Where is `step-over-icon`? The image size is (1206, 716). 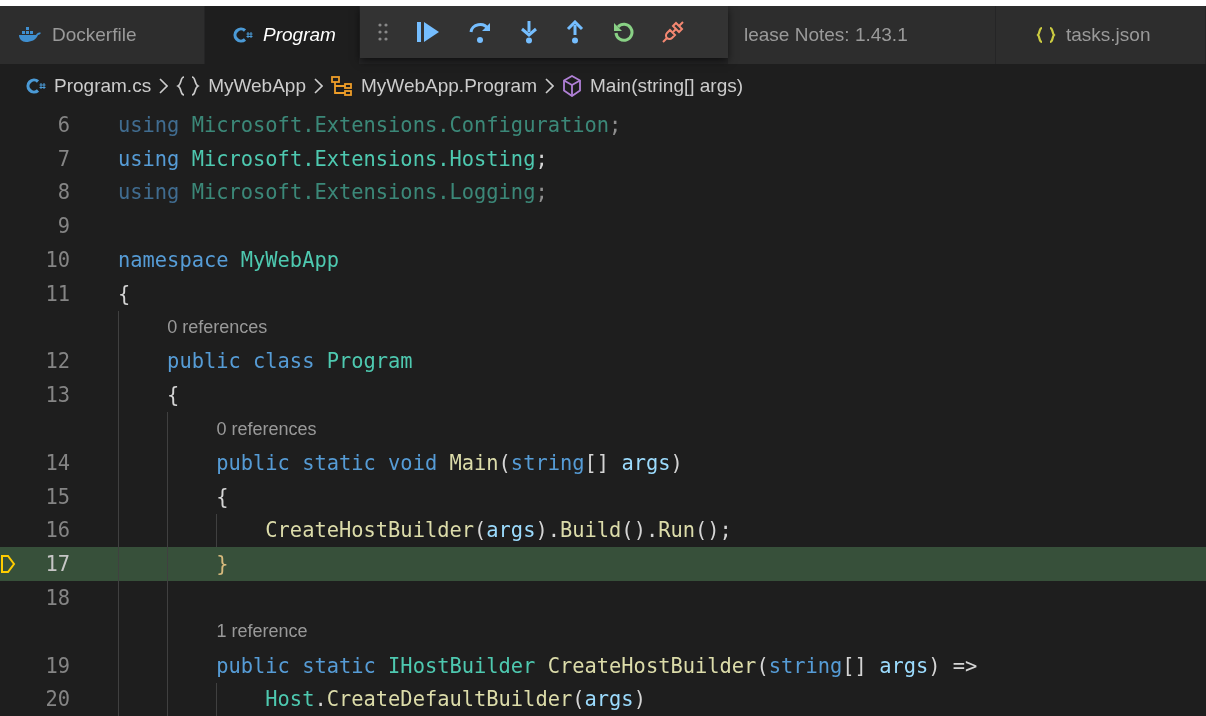
step-over-icon is located at coordinates (480, 32).